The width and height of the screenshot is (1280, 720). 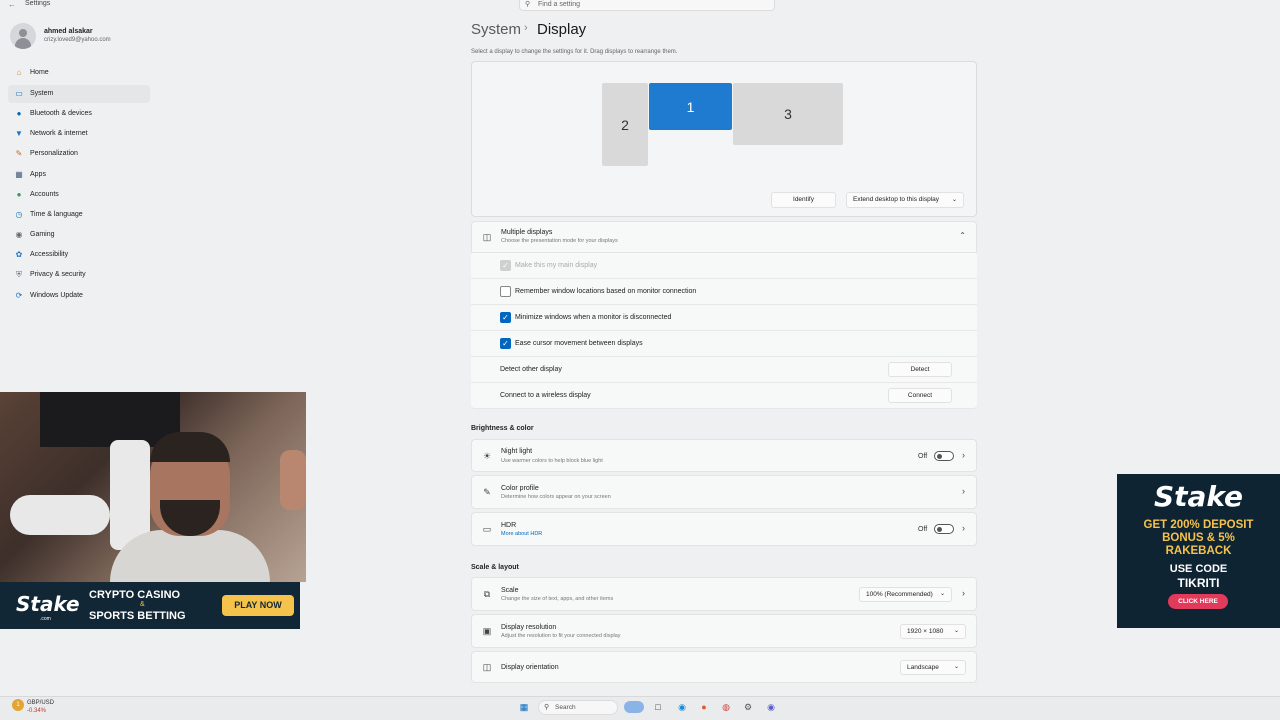 What do you see at coordinates (135, 595) in the screenshot?
I see `ad-line-1: CRYPTO CASINO` at bounding box center [135, 595].